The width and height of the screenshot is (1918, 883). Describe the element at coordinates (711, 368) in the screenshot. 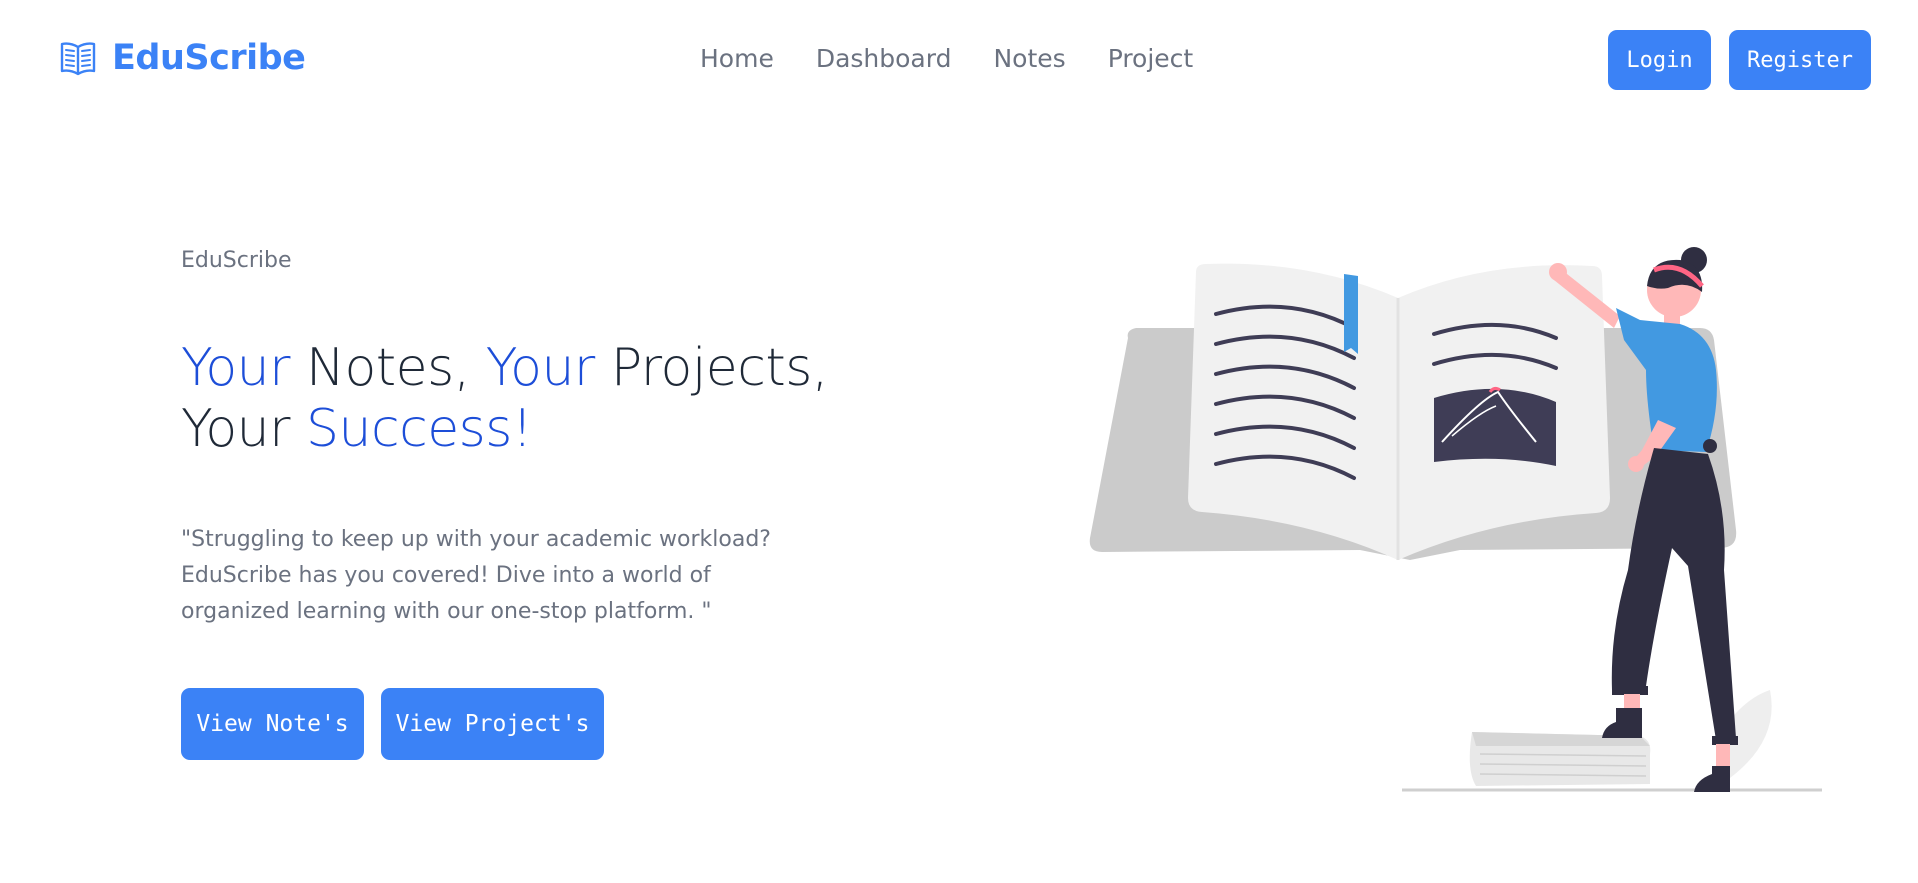

I see `headline-projects: Projects,` at that location.